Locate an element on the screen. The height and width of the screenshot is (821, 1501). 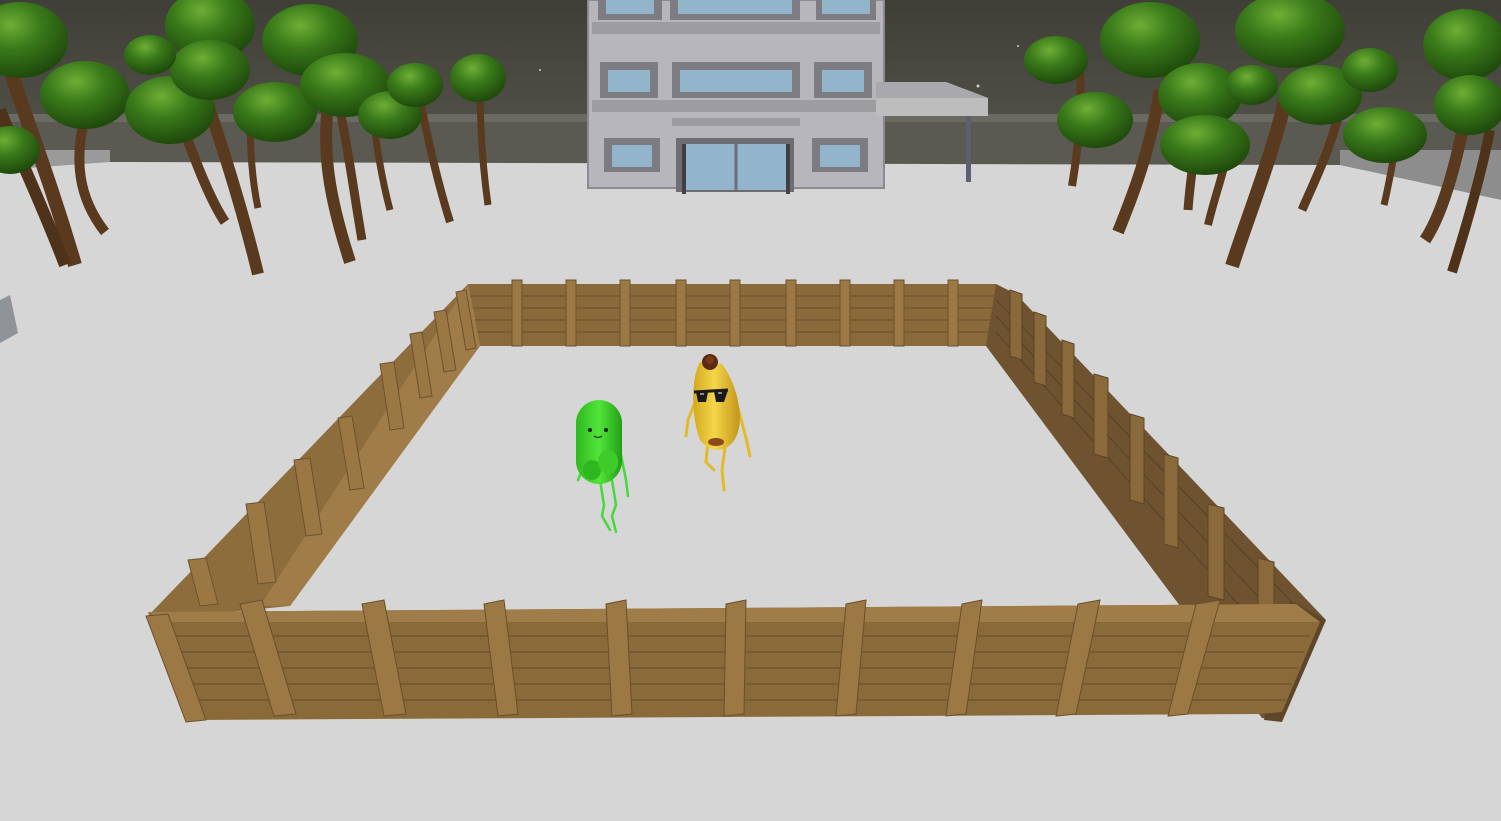
pickle-eye-right is located at coordinates (606, 430).